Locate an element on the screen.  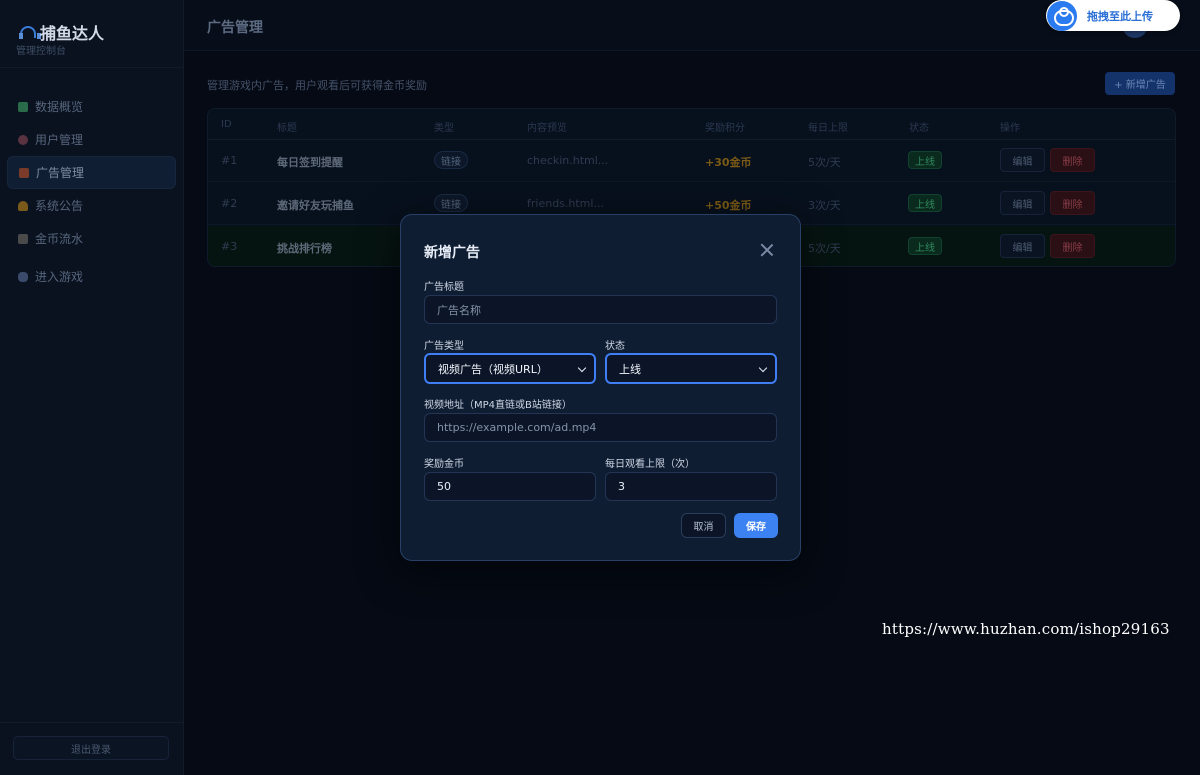
row-title: 邀请好友玩捕鱼 is located at coordinates (315, 205).